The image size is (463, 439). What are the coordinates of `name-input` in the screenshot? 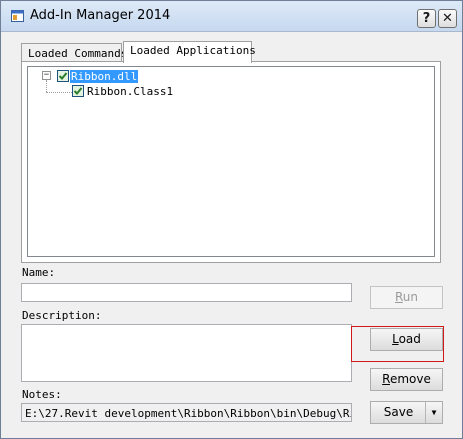 It's located at (186, 292).